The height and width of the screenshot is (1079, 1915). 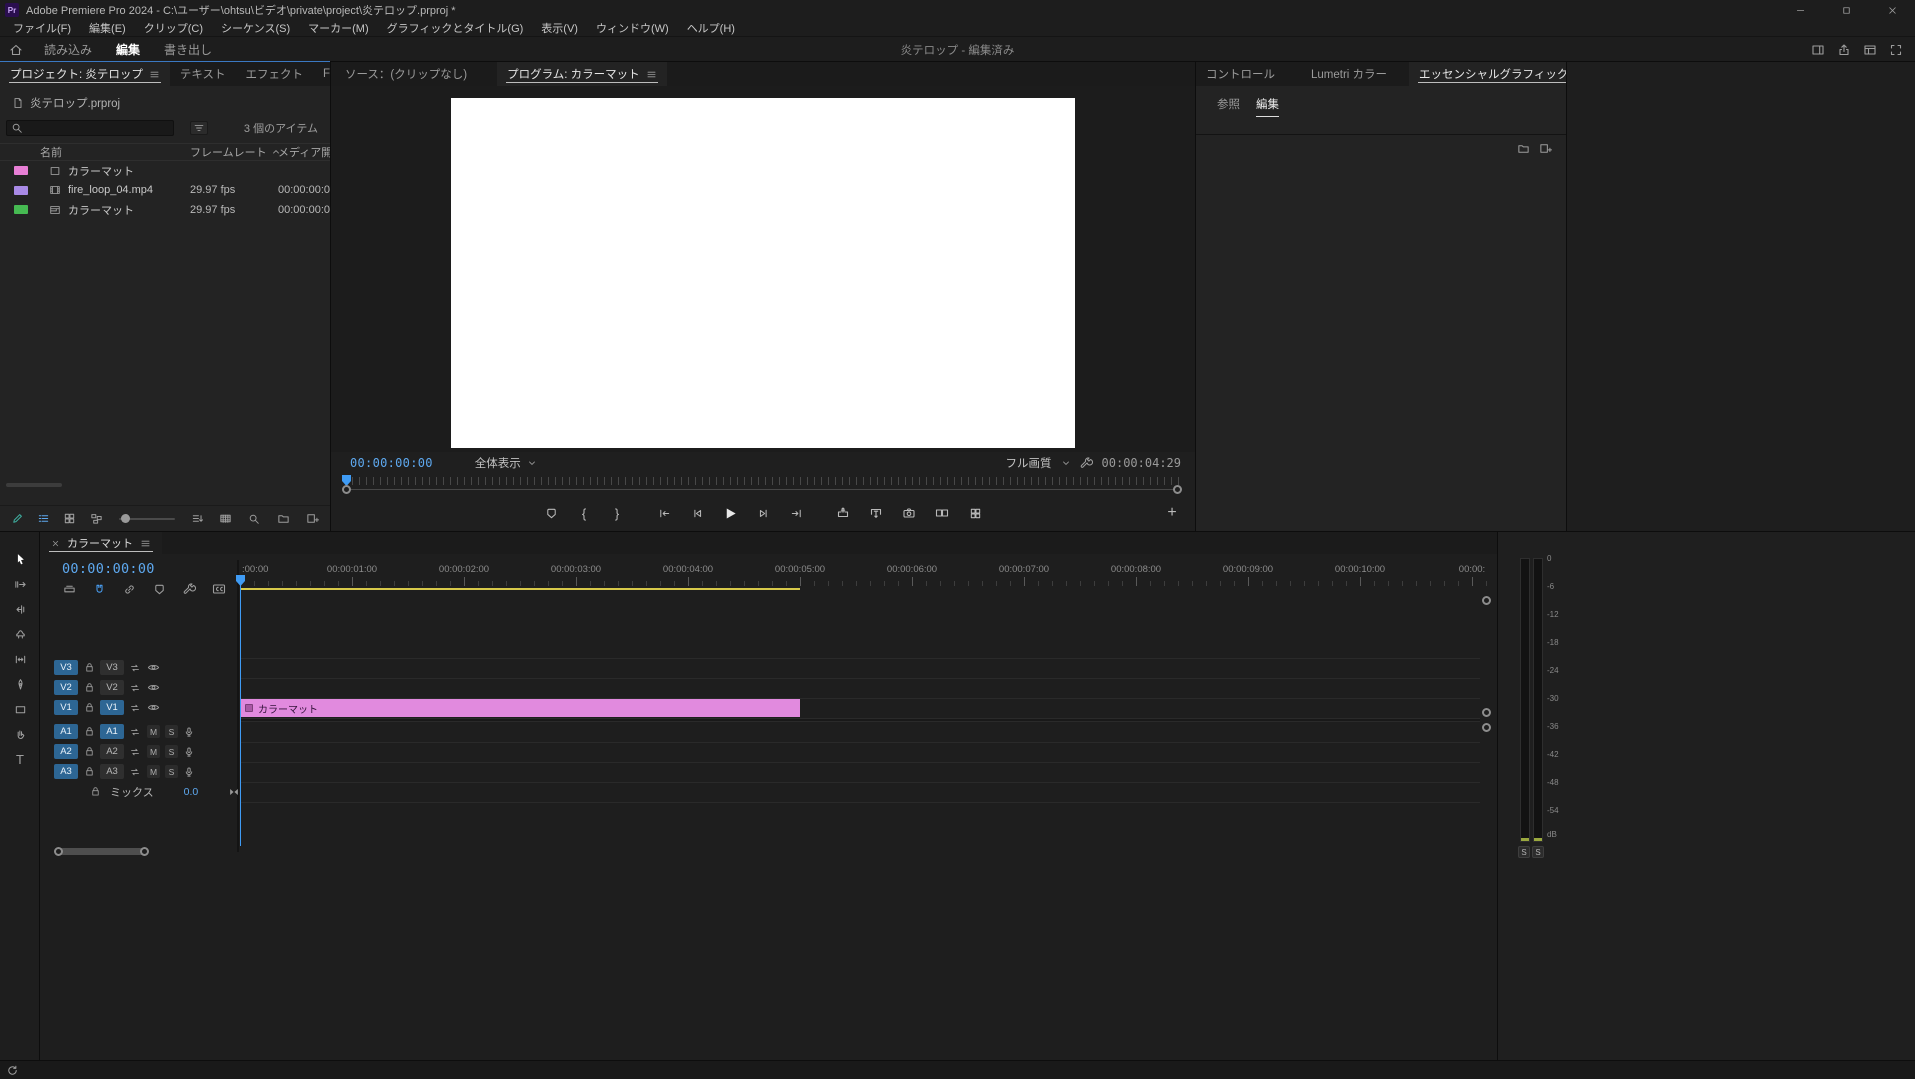 I want to click on tab-source-monitor: ソース：(クリップなし), so click(x=406, y=74).